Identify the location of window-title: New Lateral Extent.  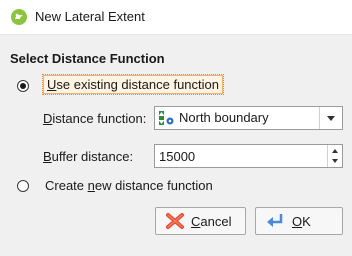
(90, 16).